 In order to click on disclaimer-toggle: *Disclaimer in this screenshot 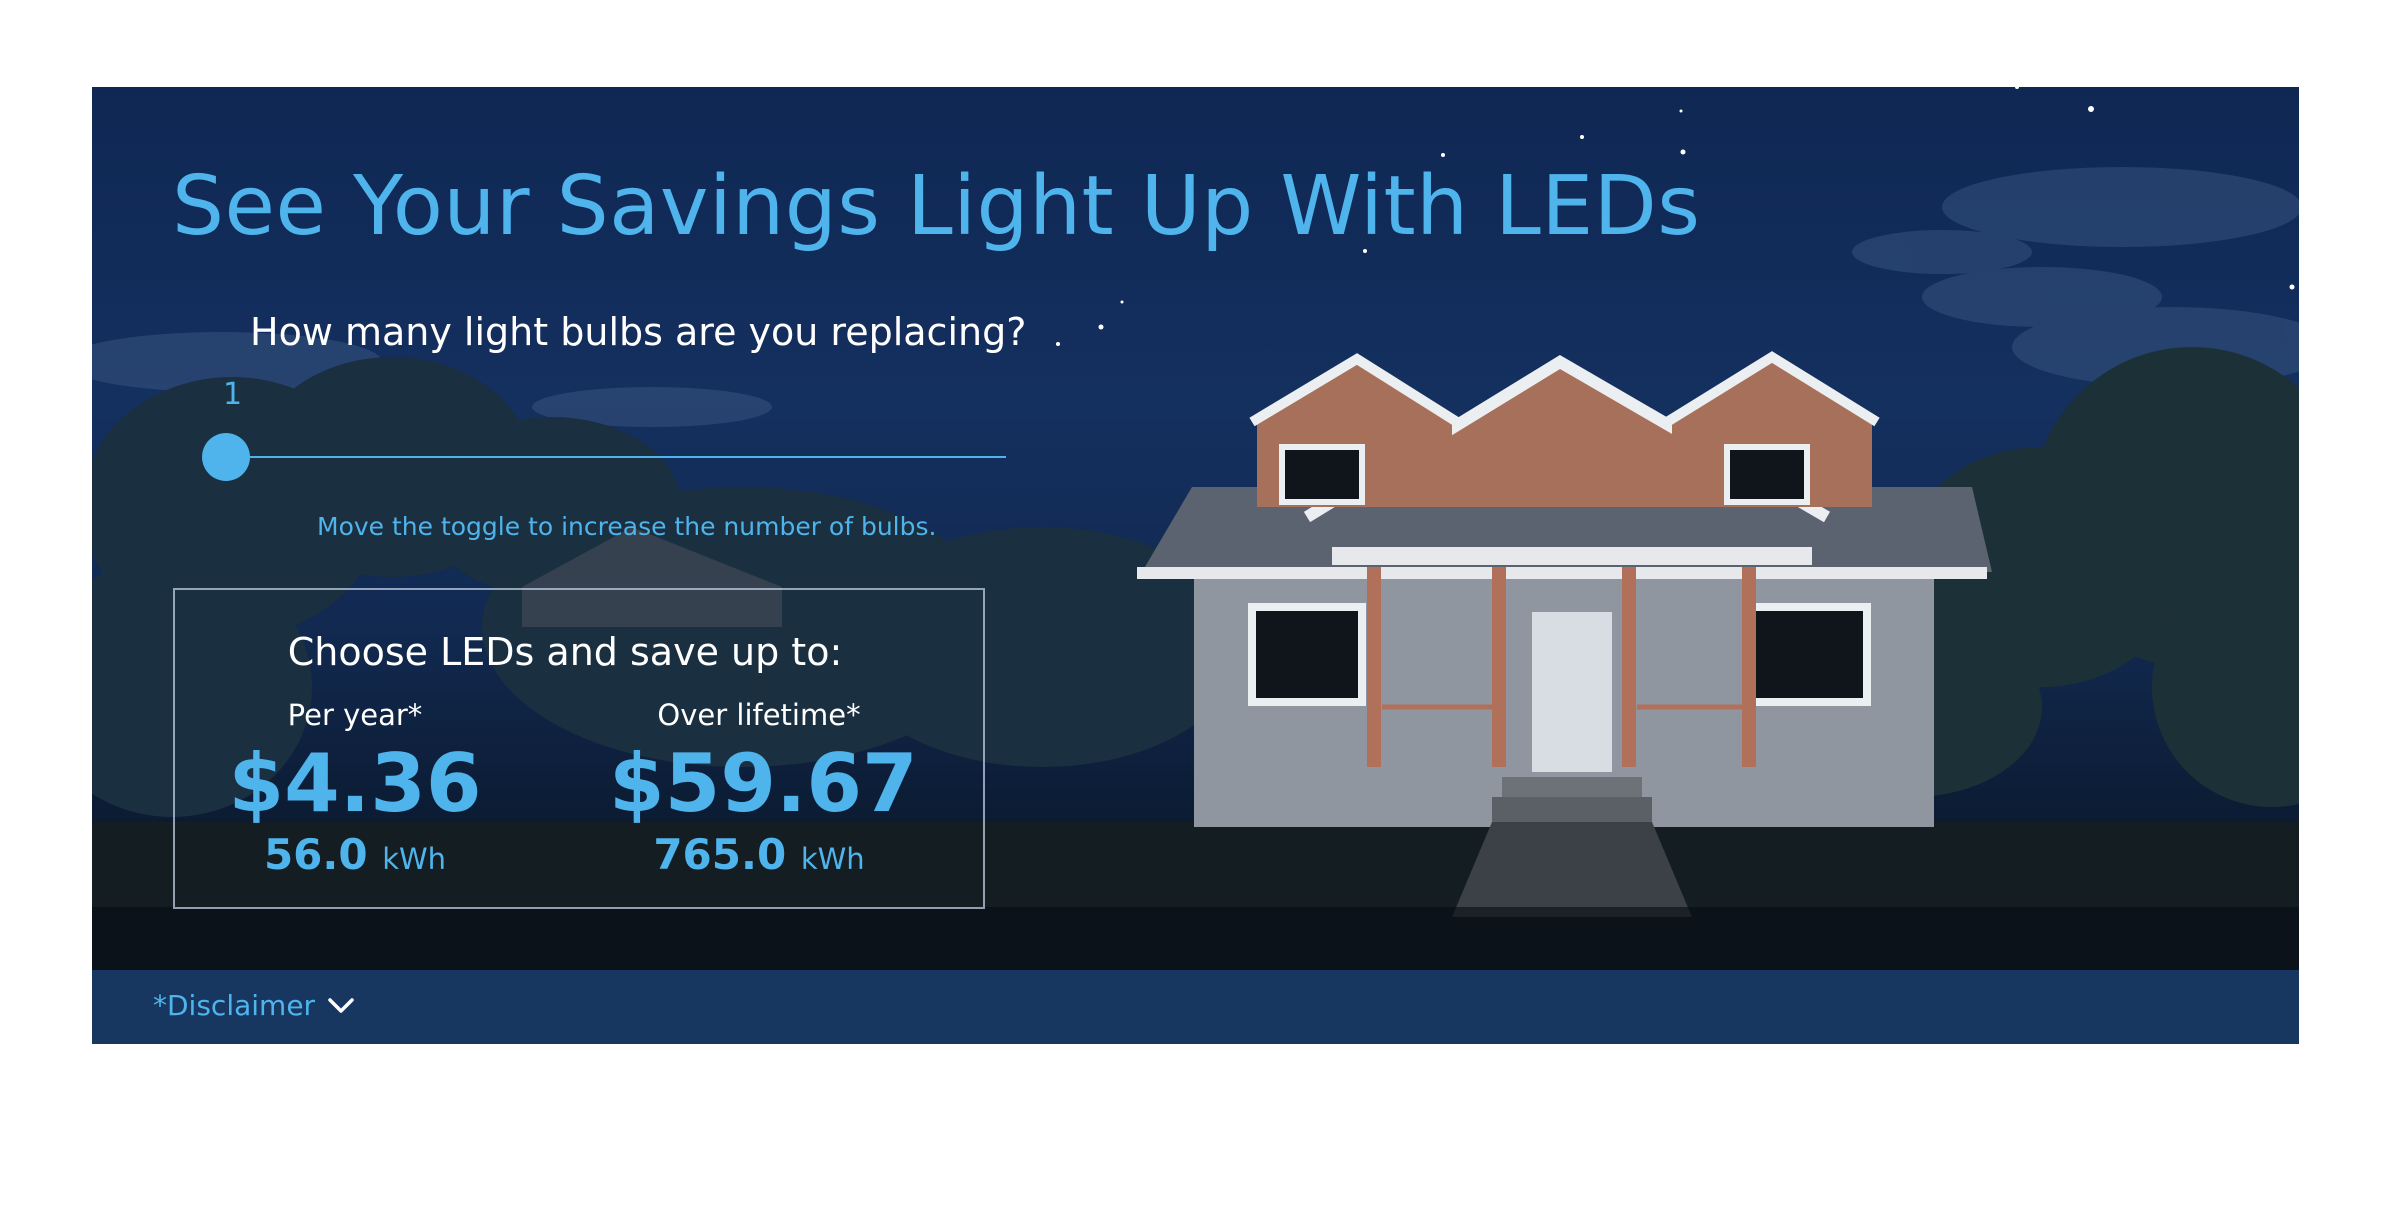, I will do `click(254, 1005)`.